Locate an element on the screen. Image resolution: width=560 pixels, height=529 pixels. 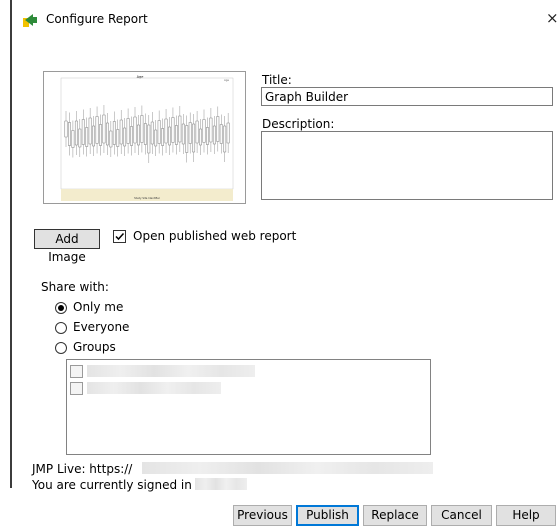
cancel-button: Cancel is located at coordinates (461, 515).